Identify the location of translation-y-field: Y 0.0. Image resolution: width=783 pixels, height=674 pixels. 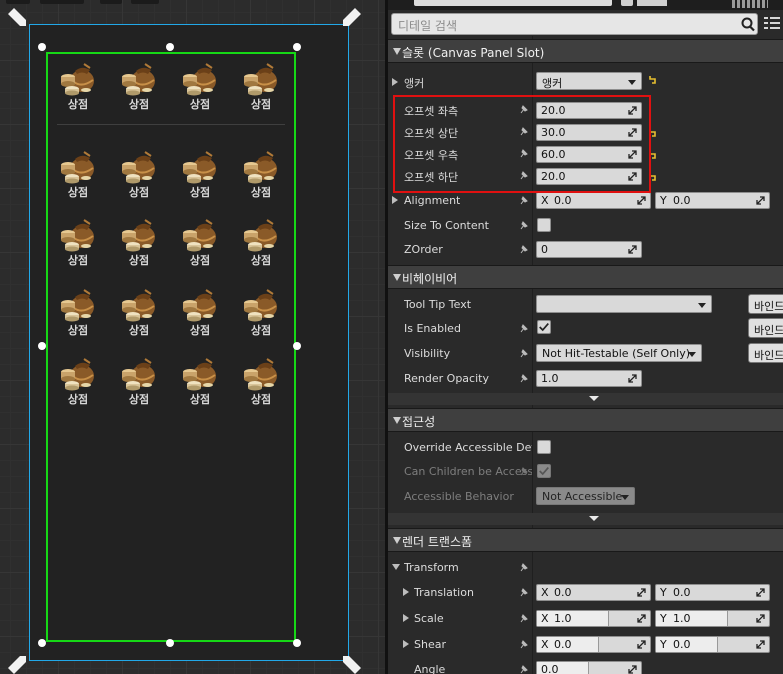
(712, 592).